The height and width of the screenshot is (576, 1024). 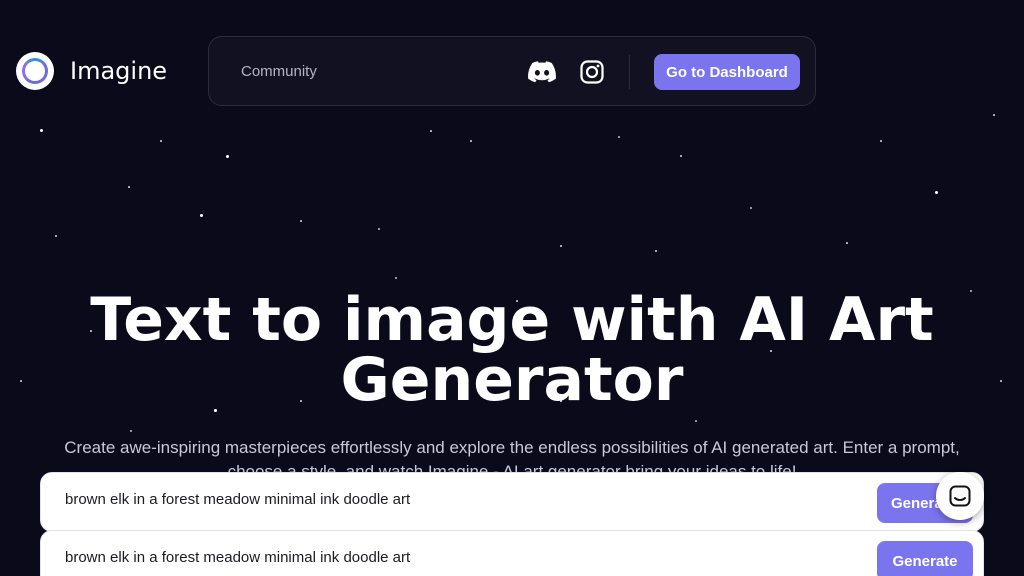 What do you see at coordinates (629, 72) in the screenshot?
I see `nav-divider` at bounding box center [629, 72].